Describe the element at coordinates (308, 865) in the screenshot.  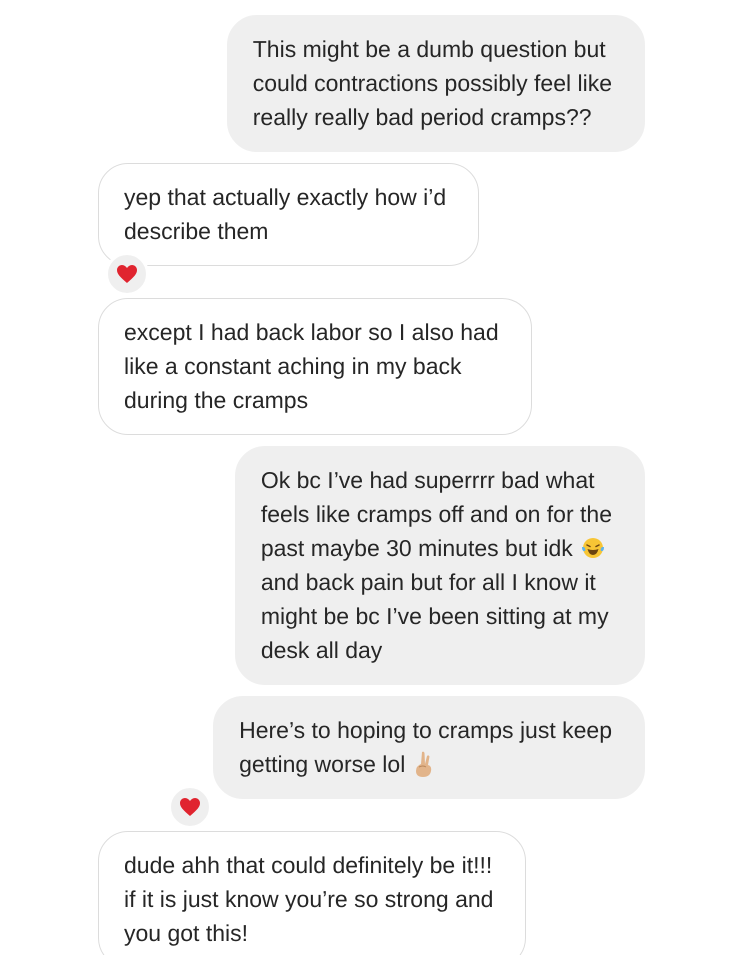
I see `message-text: dude ahh that could definitely be it!!!` at that location.